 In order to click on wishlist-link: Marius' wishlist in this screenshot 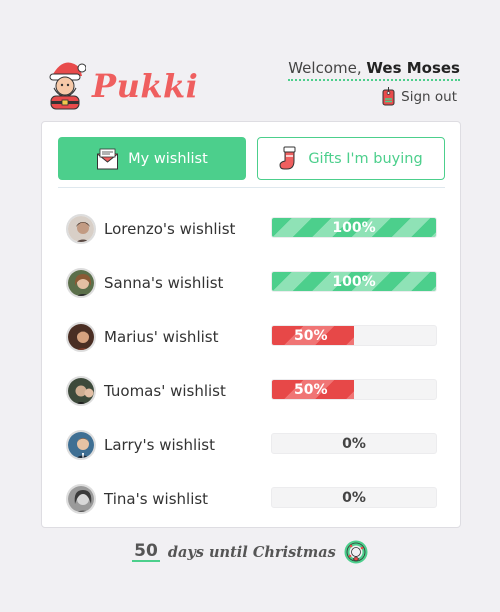, I will do `click(161, 337)`.